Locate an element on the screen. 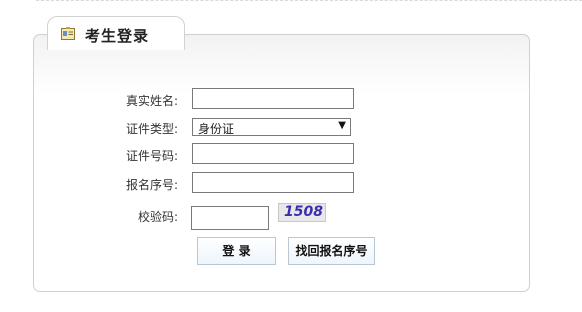  top-dashed-border is located at coordinates (309, 3).